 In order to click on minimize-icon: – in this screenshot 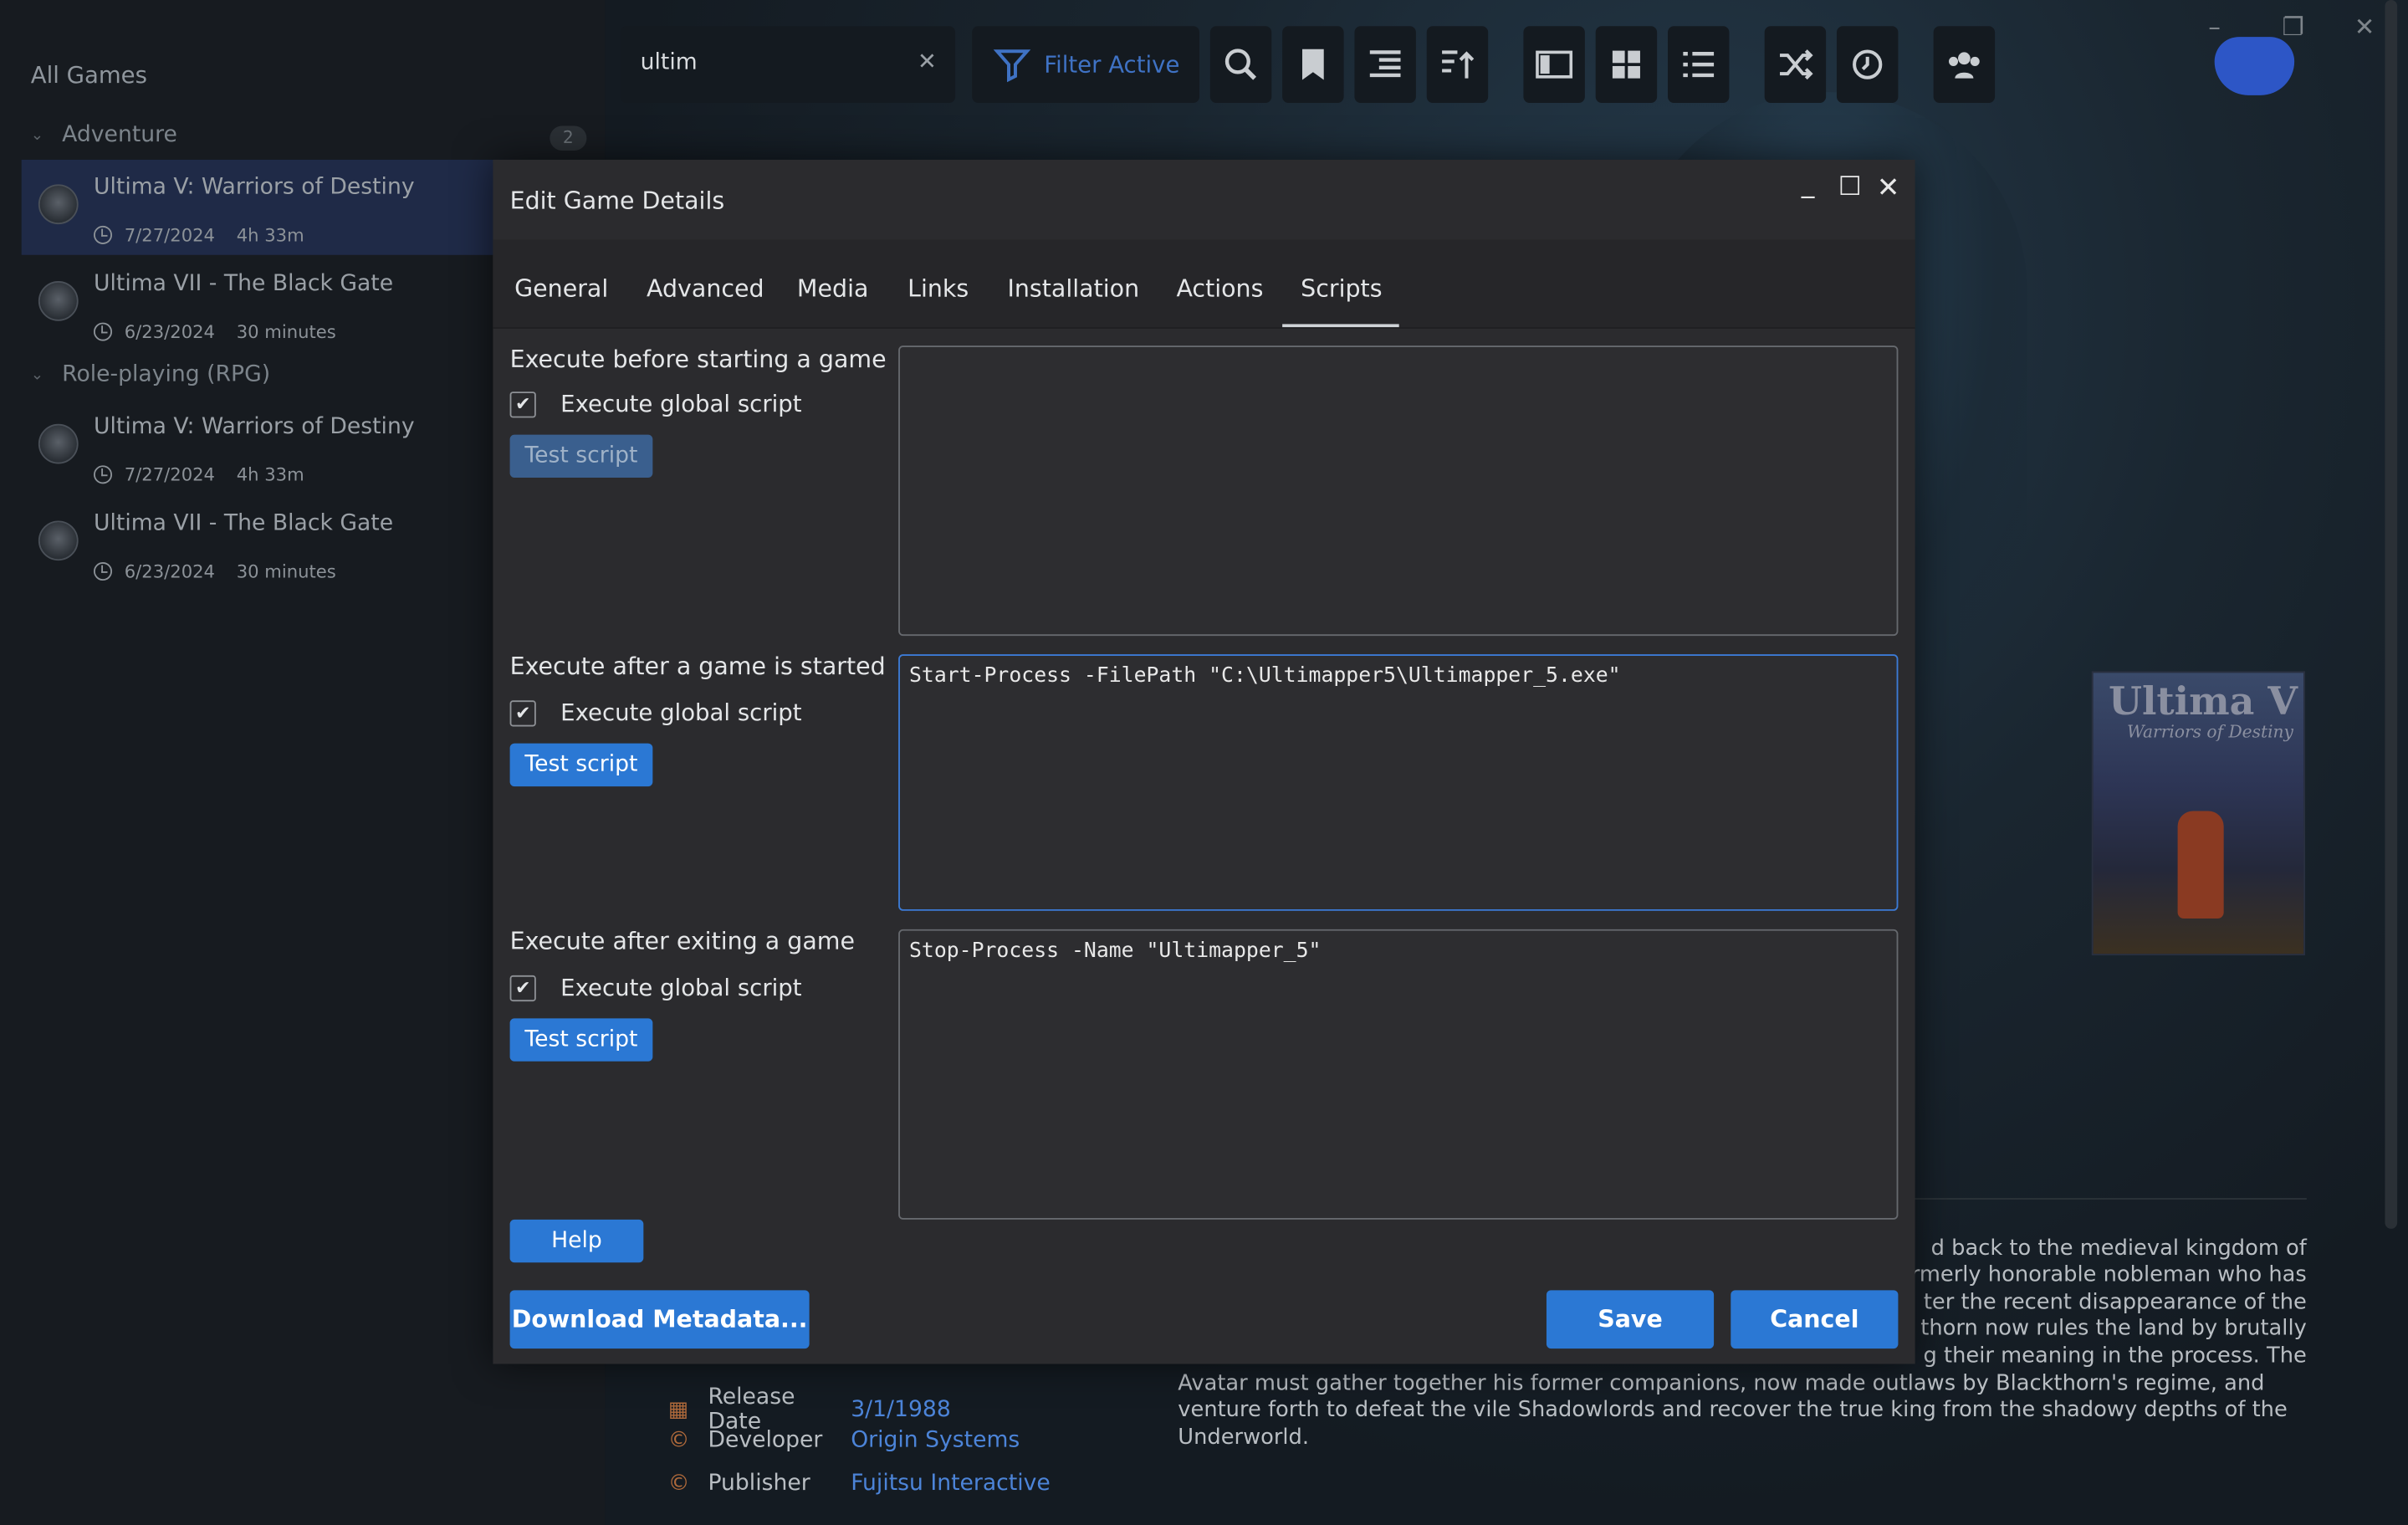, I will do `click(2214, 27)`.